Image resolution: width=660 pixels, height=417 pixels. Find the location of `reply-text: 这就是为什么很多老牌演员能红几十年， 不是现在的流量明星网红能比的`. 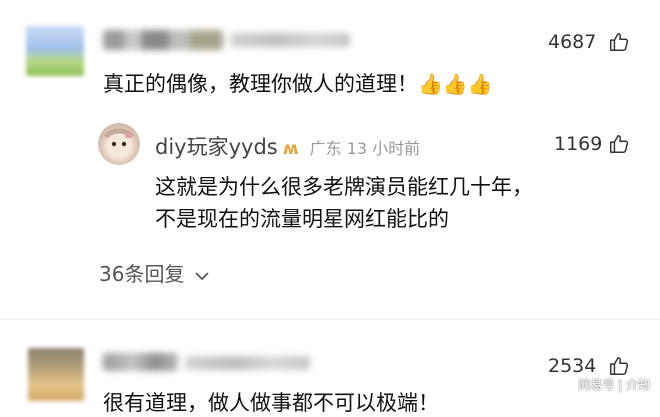

reply-text: 这就是为什么很多老牌演员能红几十年， 不是现在的流量明星网红能比的 is located at coordinates (344, 203).